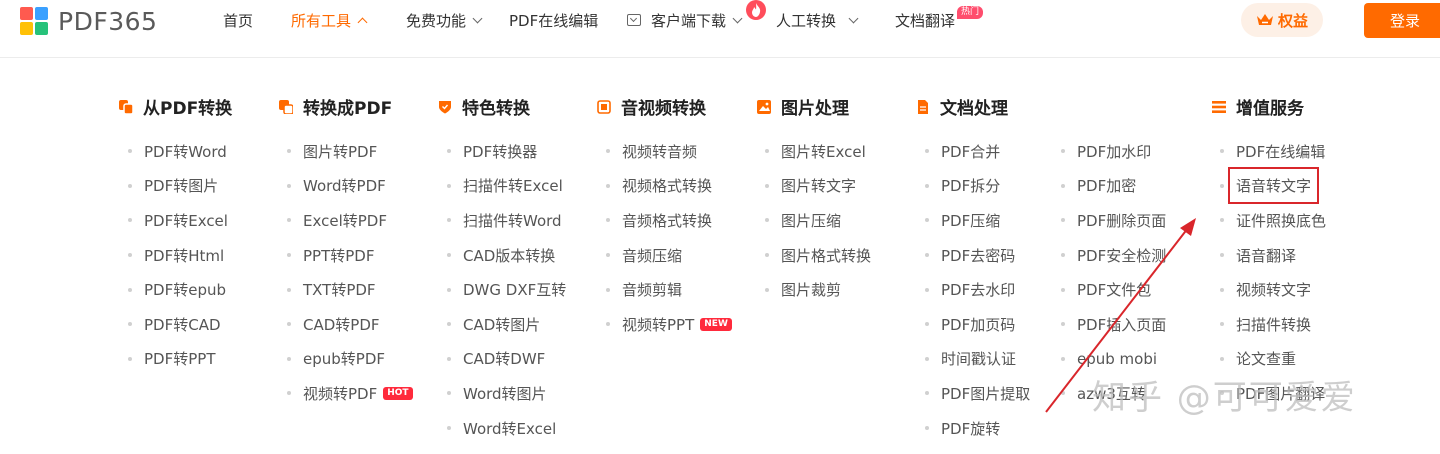 Image resolution: width=1440 pixels, height=454 pixels. Describe the element at coordinates (977, 428) in the screenshot. I see `menu-item: PDF旋转` at that location.